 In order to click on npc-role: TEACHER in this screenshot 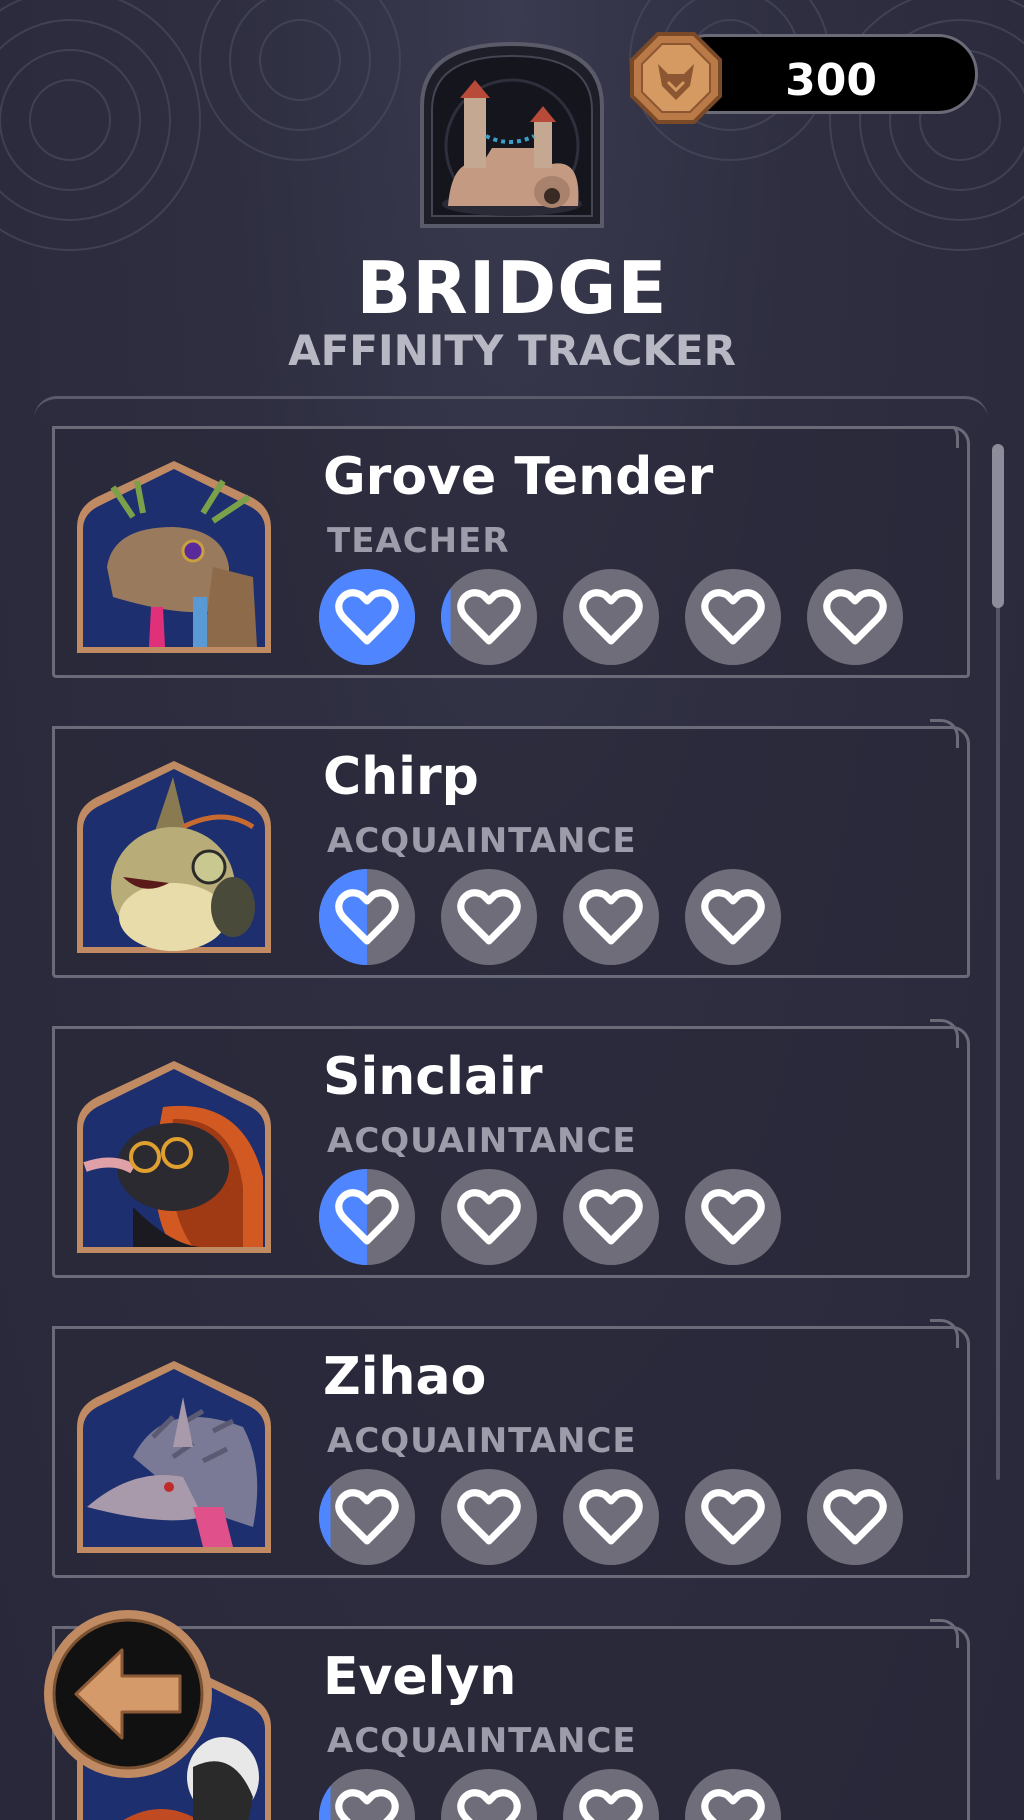, I will do `click(418, 541)`.